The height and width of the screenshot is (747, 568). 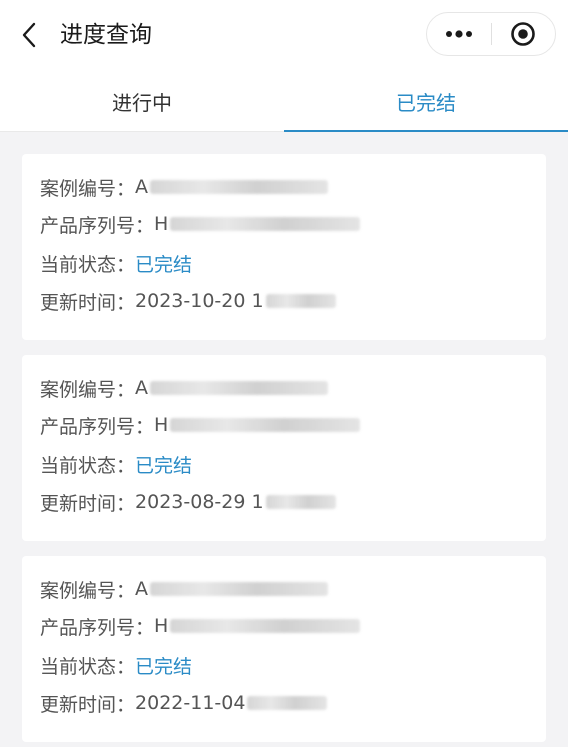 I want to click on tab-in-progress: 进行中, so click(x=142, y=101).